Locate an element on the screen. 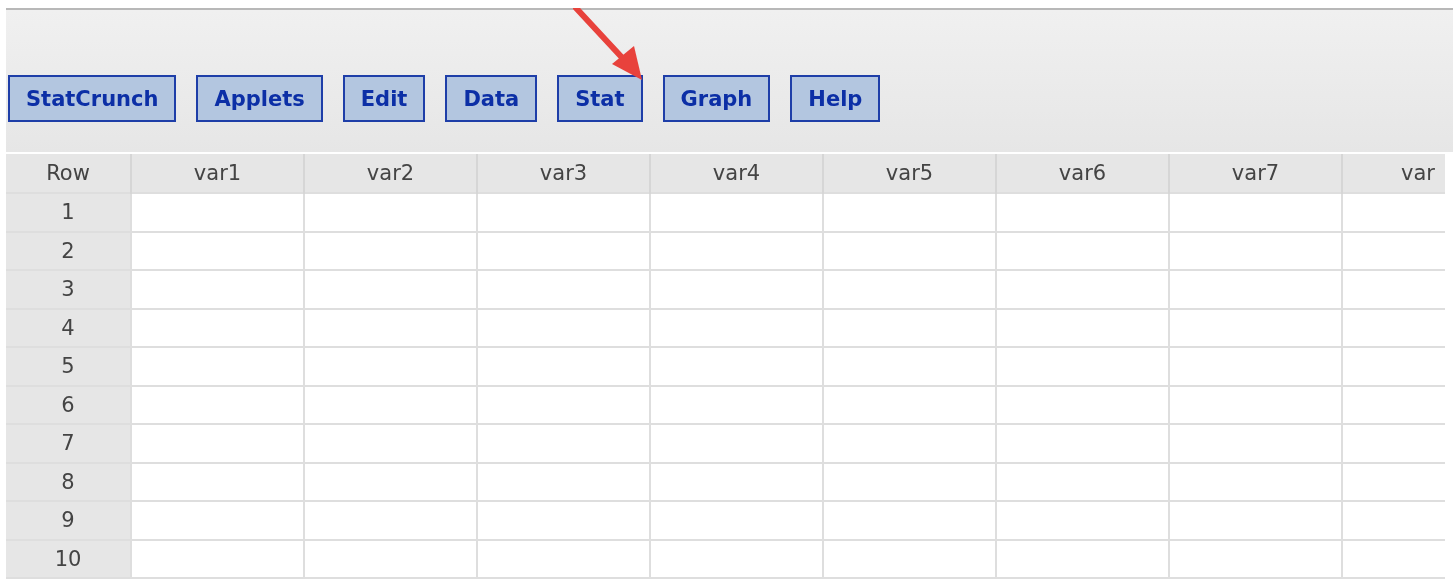 Image resolution: width=1453 pixels, height=581 pixels. column-header: var3 is located at coordinates (563, 173).